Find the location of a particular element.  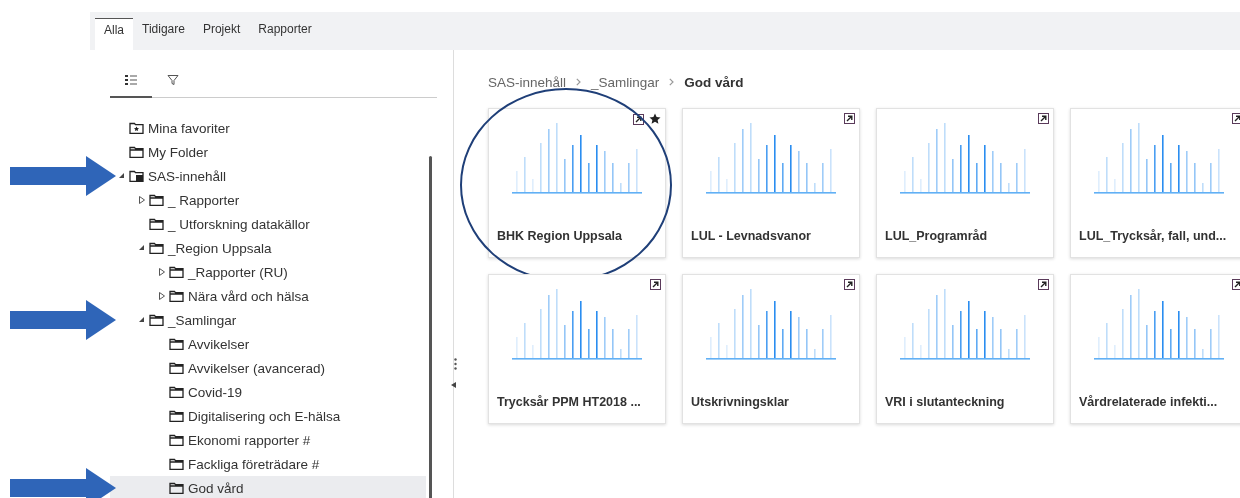

tree-item: _ Utforskning datakällor is located at coordinates (268, 224).